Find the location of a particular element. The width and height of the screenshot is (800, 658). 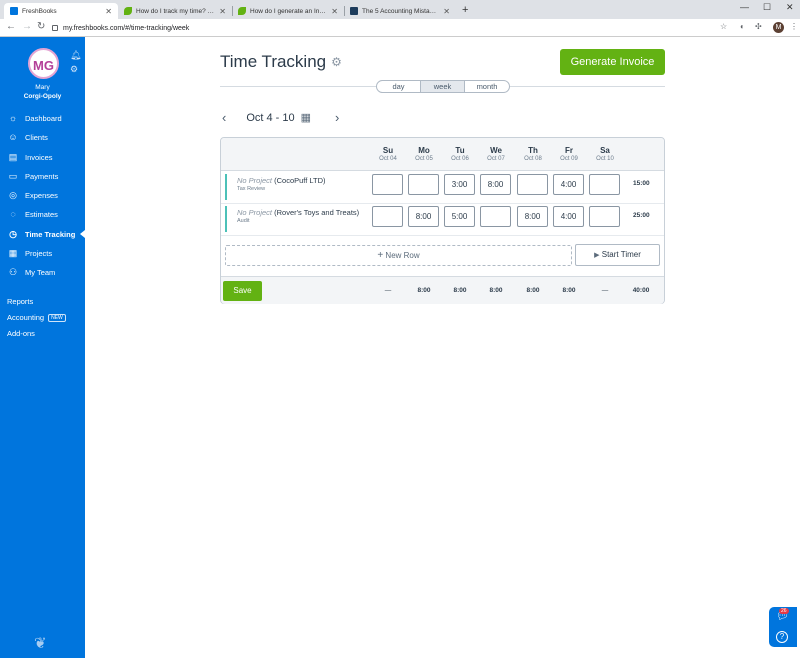

user-name: Mary is located at coordinates (42, 87).